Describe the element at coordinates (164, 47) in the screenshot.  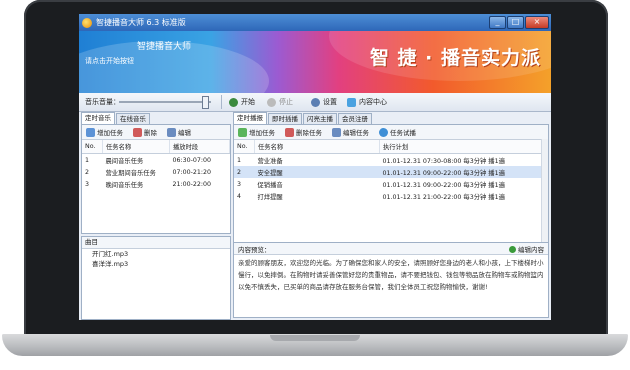
I see `banner-app-name: 智捷播音大师` at that location.